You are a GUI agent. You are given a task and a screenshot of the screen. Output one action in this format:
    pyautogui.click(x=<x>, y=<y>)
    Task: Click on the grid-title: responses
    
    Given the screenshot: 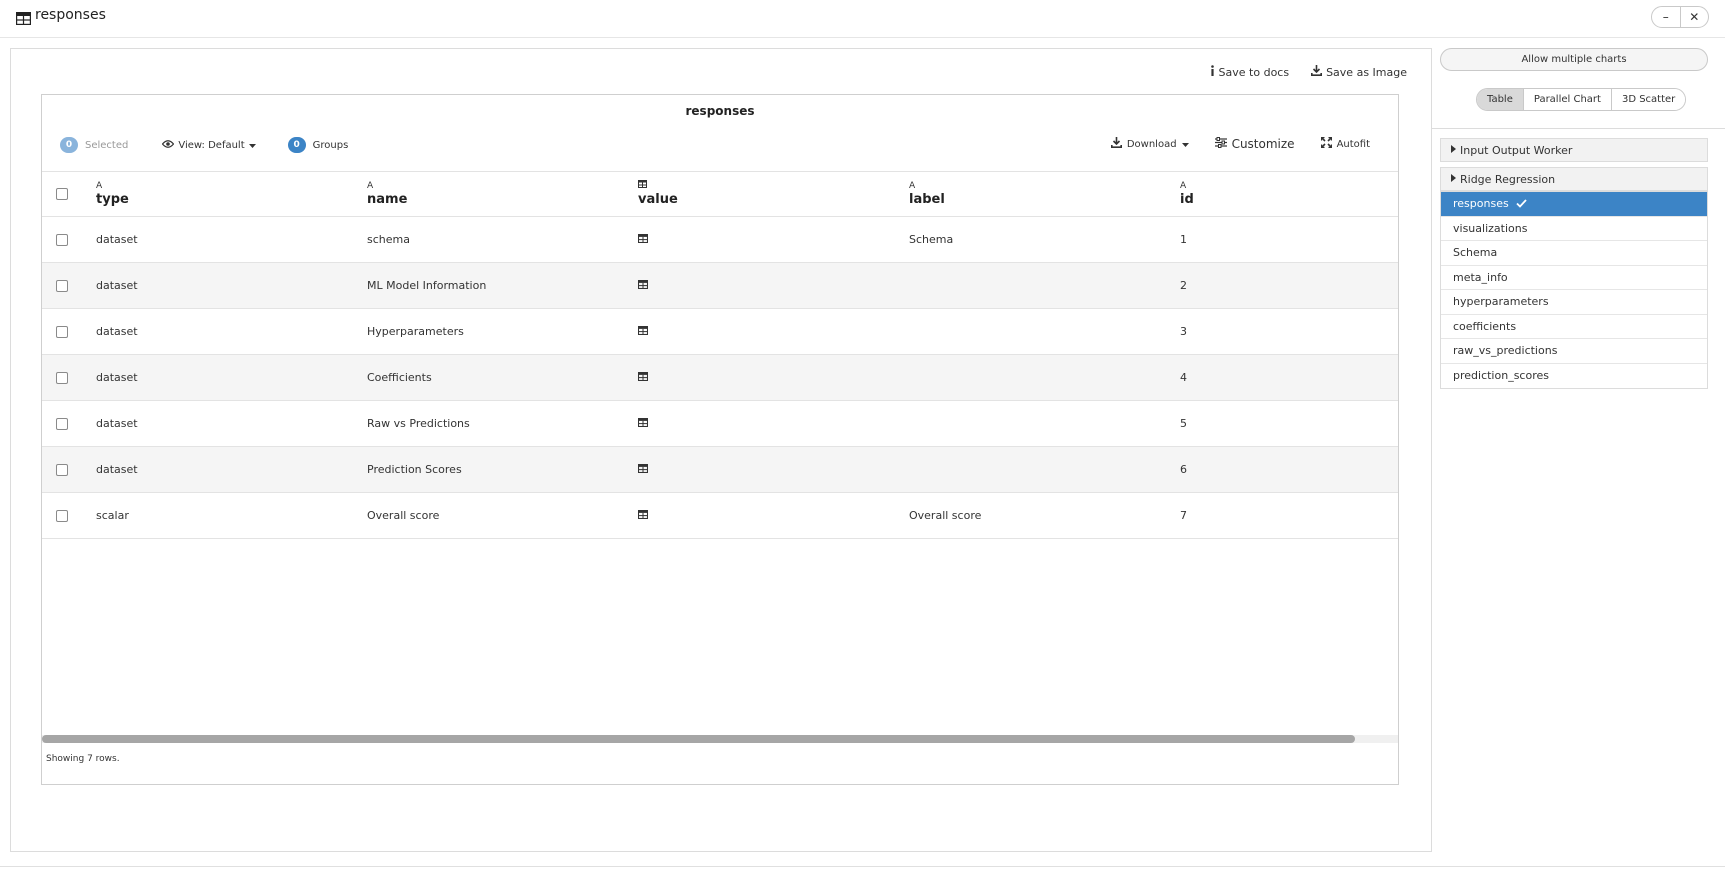 What is the action you would take?
    pyautogui.click(x=720, y=111)
    